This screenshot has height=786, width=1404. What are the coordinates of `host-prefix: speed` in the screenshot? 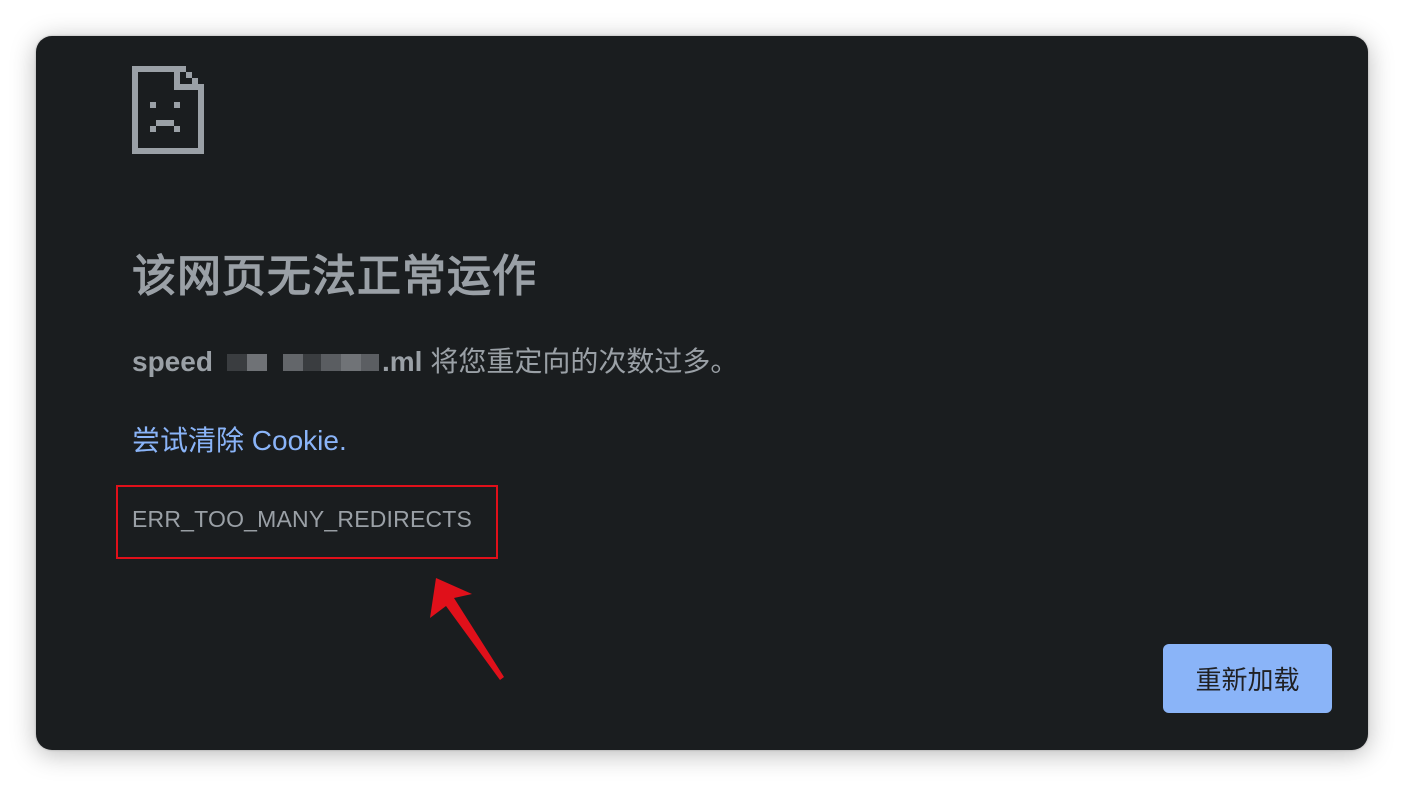 It's located at (172, 361).